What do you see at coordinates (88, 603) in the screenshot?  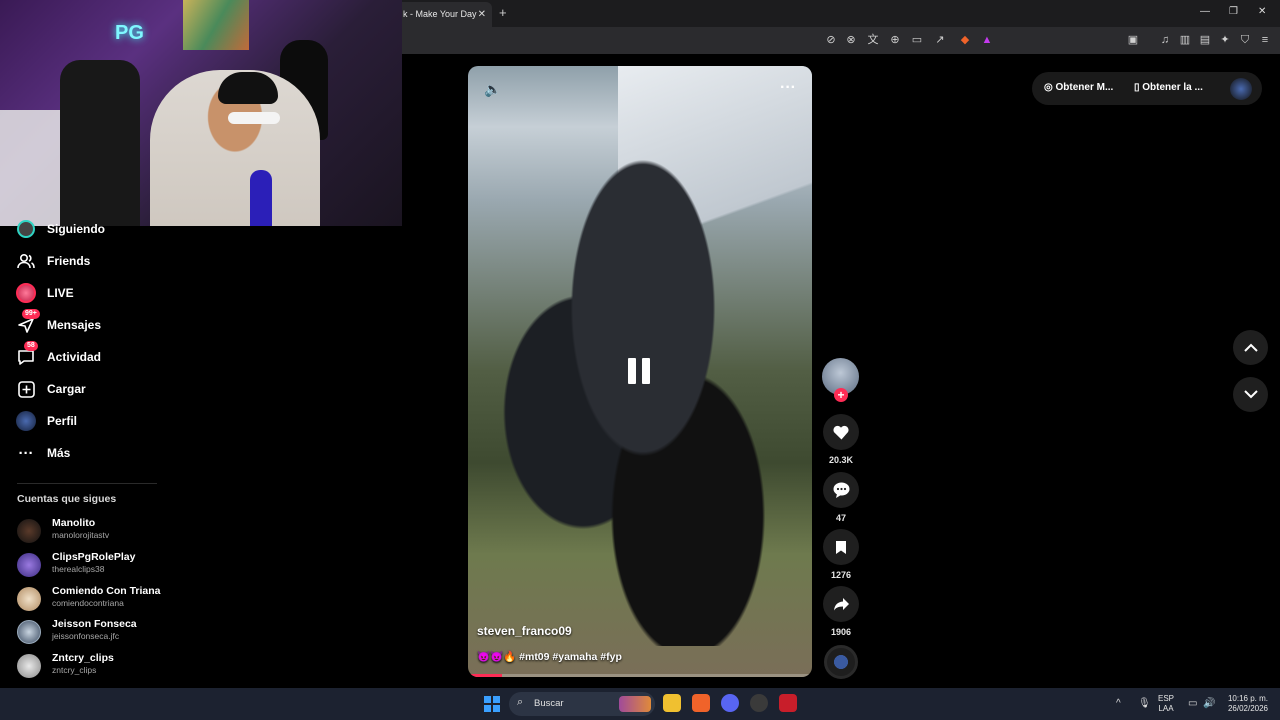 I see `following-handle: comiendocontriana` at bounding box center [88, 603].